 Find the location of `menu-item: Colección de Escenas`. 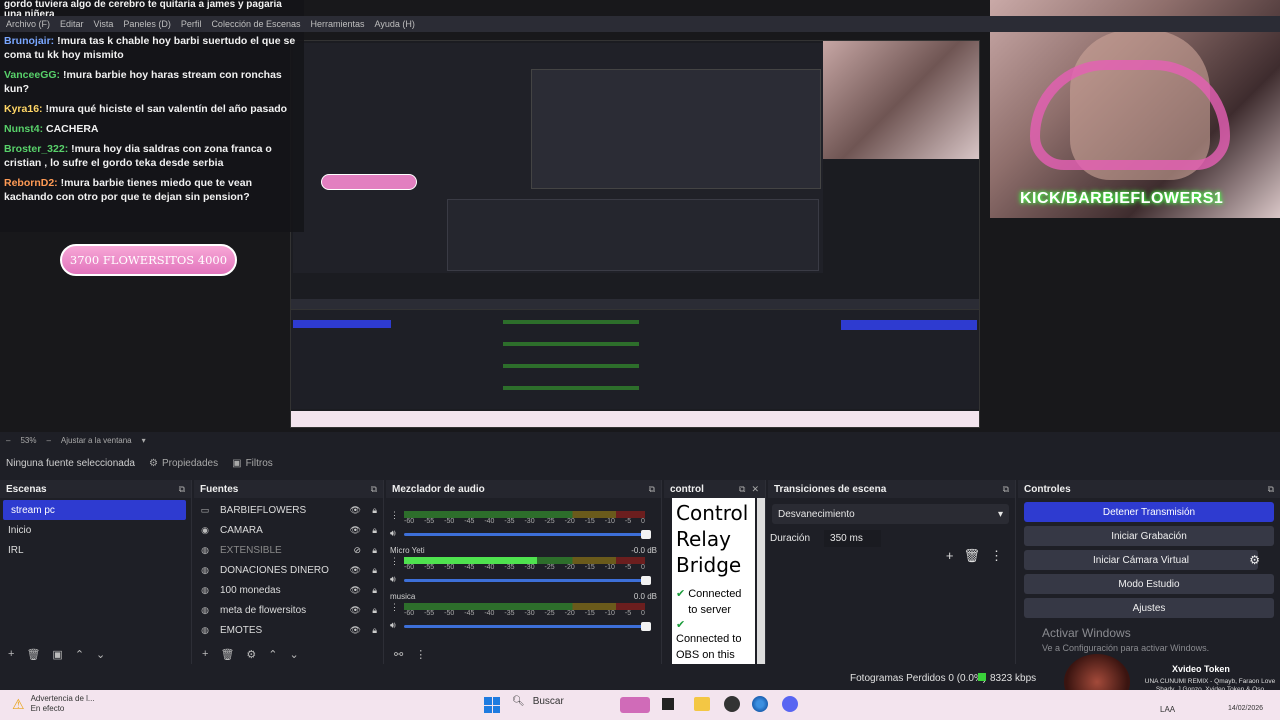

menu-item: Colección de Escenas is located at coordinates (255, 24).